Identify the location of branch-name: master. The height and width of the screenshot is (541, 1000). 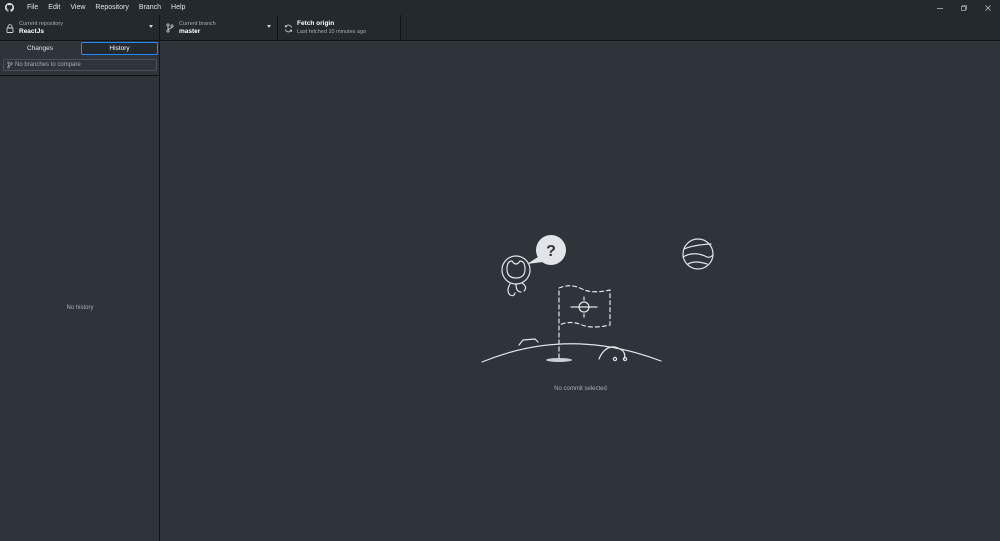
(190, 31).